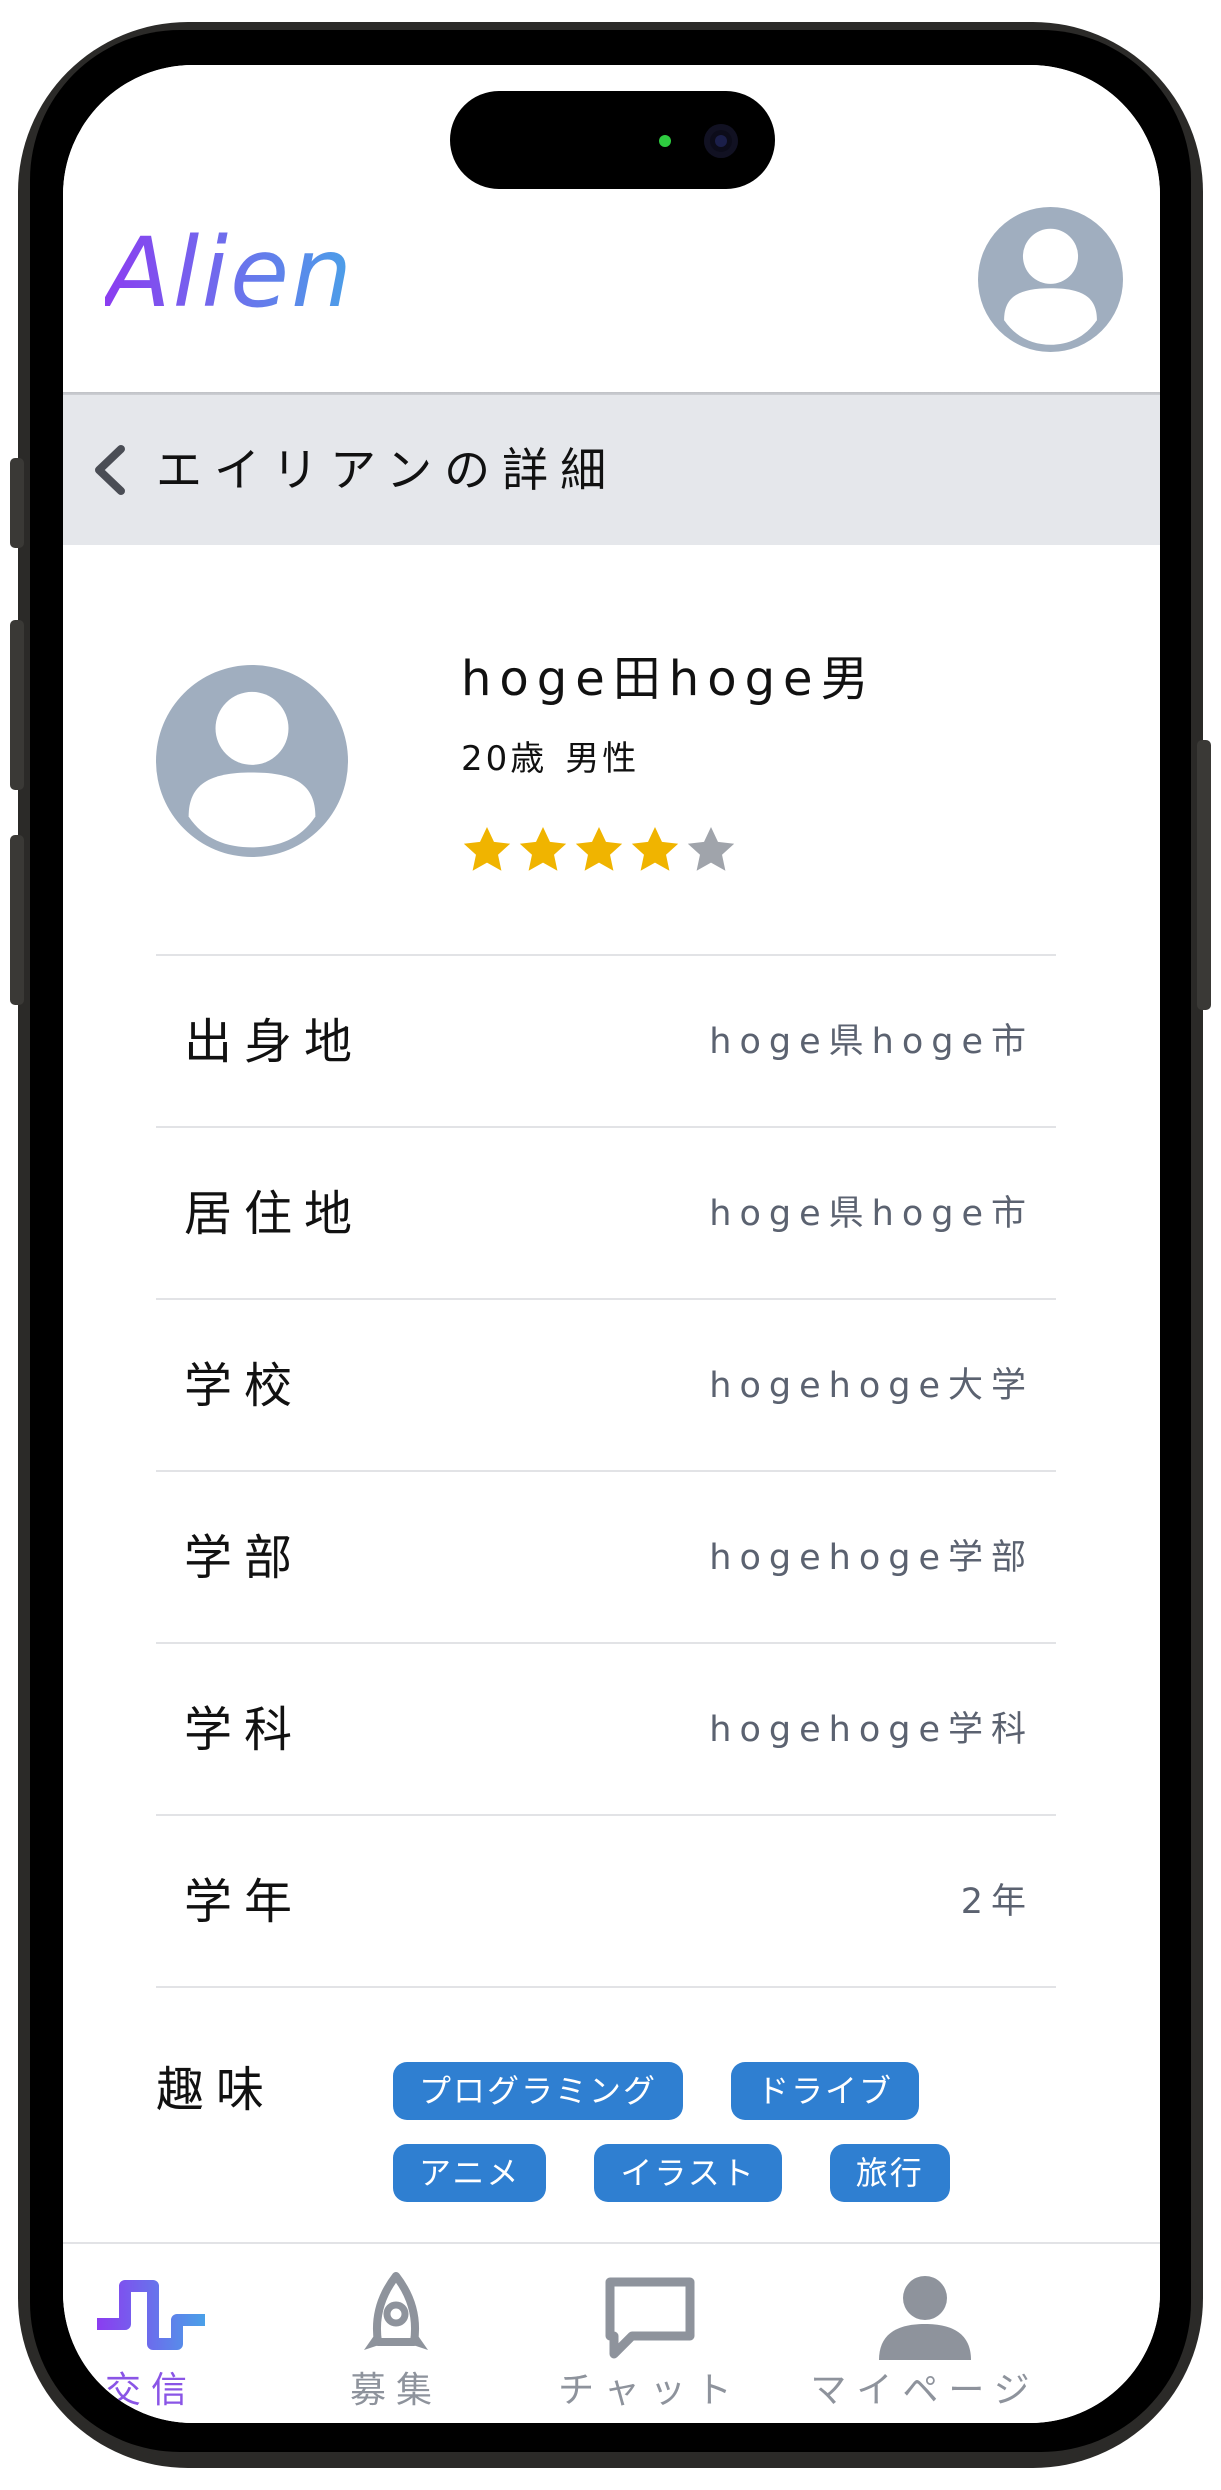  What do you see at coordinates (606, 1384) in the screenshot?
I see `info-row: 学校 hogehoge大学` at bounding box center [606, 1384].